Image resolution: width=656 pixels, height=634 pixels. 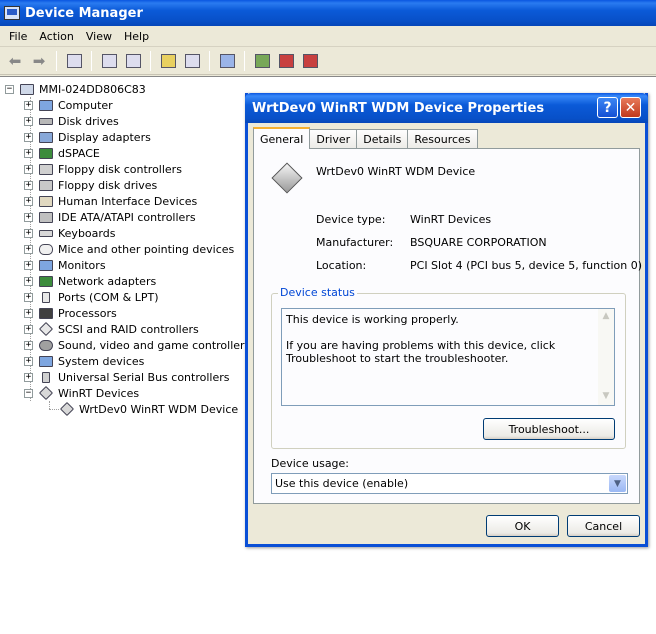 I want to click on device-usage-label: Device usage:, so click(x=310, y=463).